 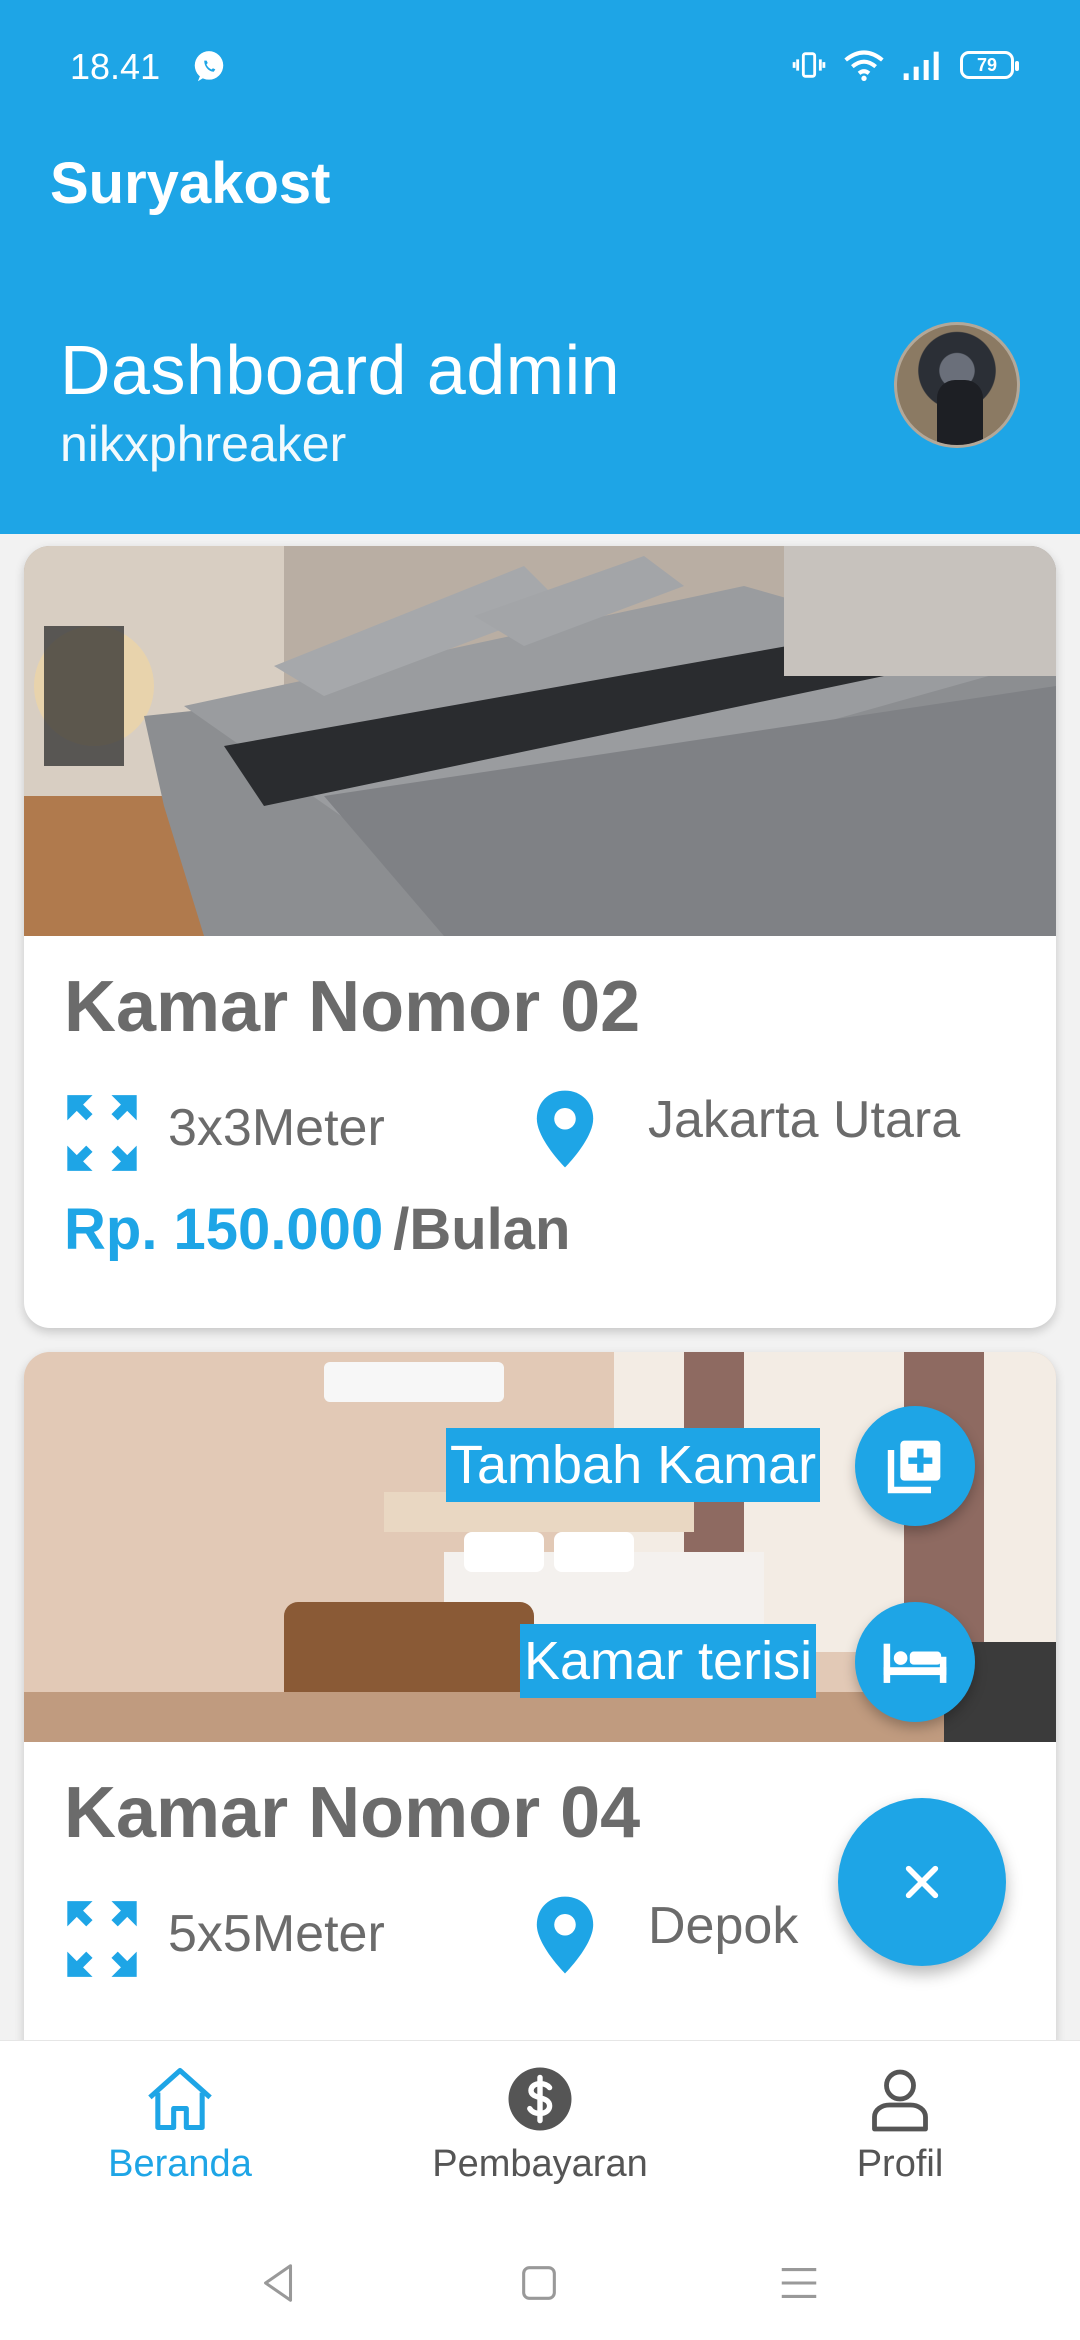 I want to click on avatar-figure, so click(x=960, y=412).